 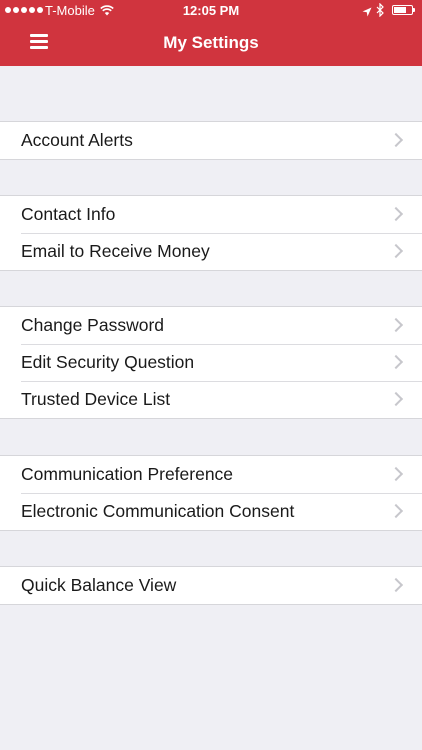 I want to click on settings-item-account-alerts: Account Alerts, so click(x=211, y=140).